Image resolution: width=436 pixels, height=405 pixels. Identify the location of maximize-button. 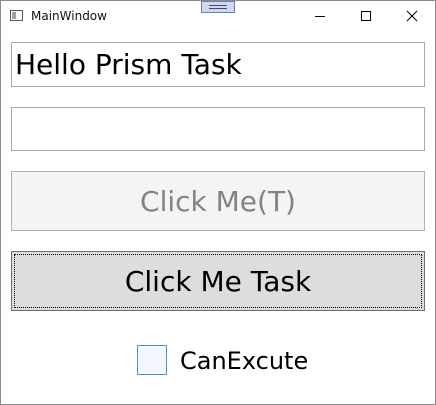
(366, 16).